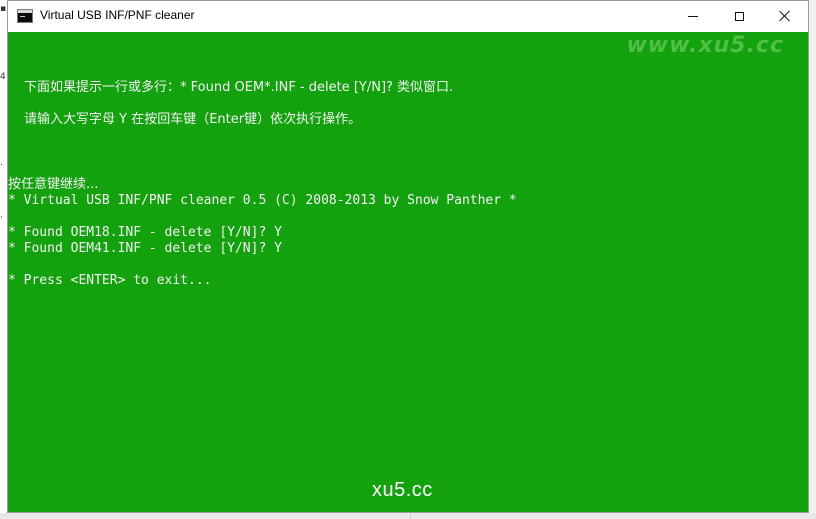 Image resolution: width=816 pixels, height=519 pixels. I want to click on background-fragment-mark: ▪, so click(3, 9).